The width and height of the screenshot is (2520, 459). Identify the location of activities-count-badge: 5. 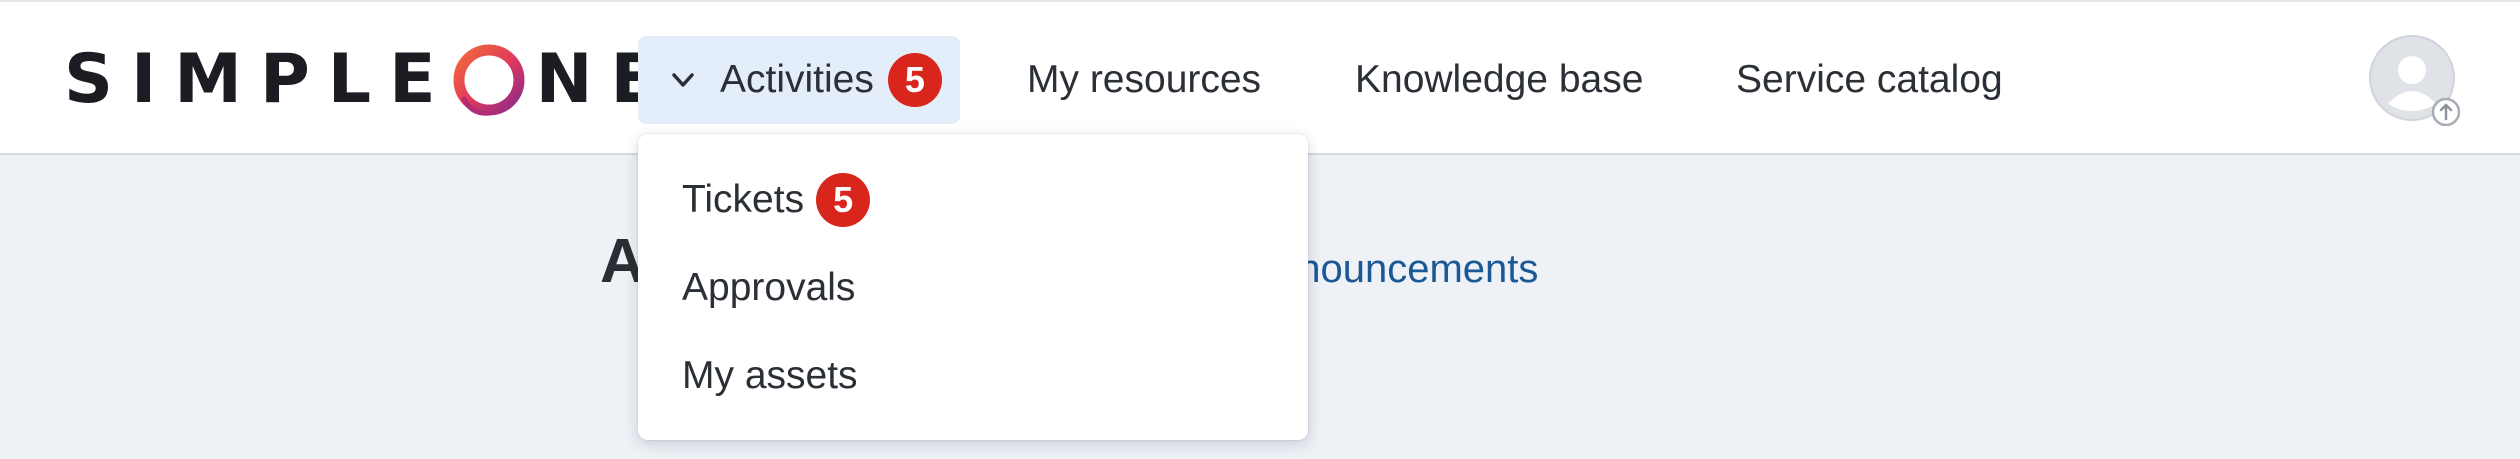
(914, 80).